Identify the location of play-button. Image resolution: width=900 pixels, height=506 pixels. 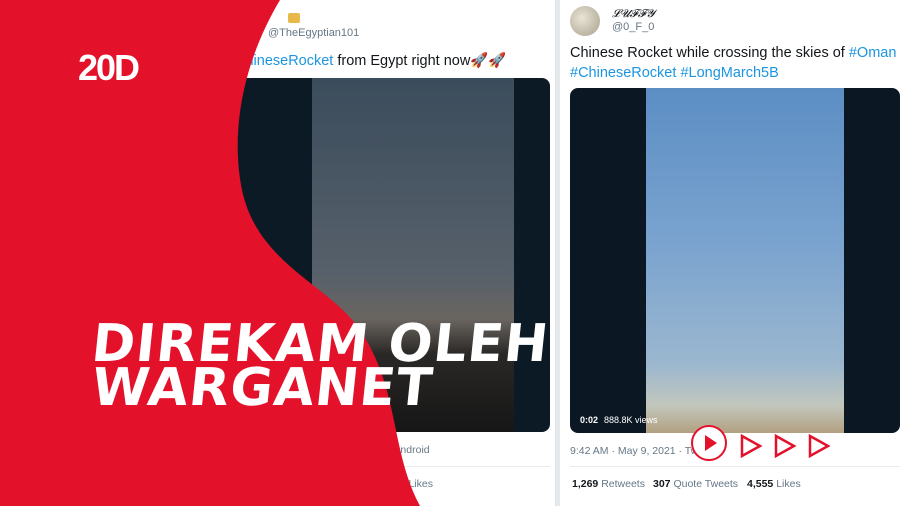
(709, 443).